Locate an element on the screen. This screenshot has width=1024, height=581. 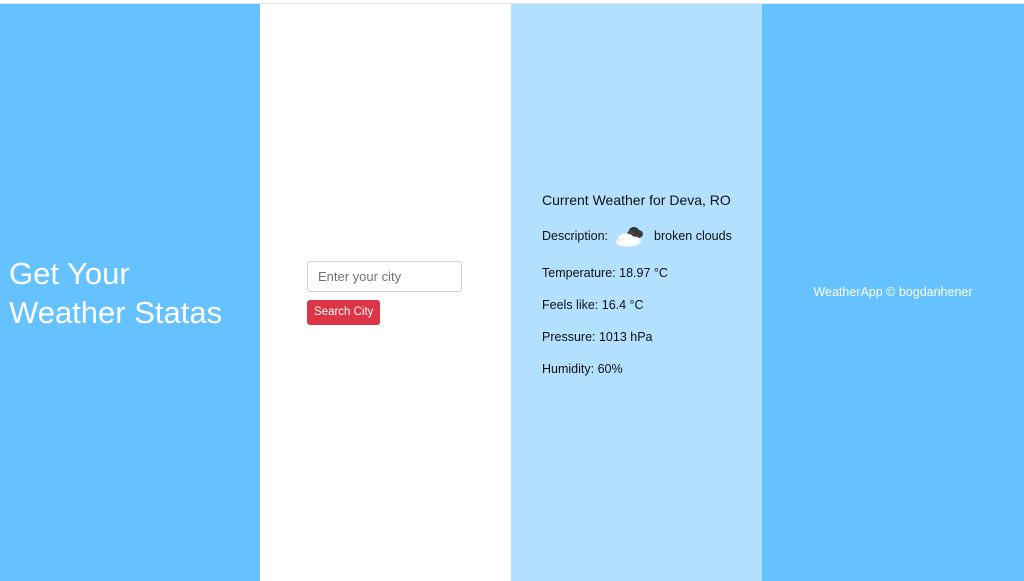
footer-copyright: WeatherApp © bogdanhener is located at coordinates (893, 292).